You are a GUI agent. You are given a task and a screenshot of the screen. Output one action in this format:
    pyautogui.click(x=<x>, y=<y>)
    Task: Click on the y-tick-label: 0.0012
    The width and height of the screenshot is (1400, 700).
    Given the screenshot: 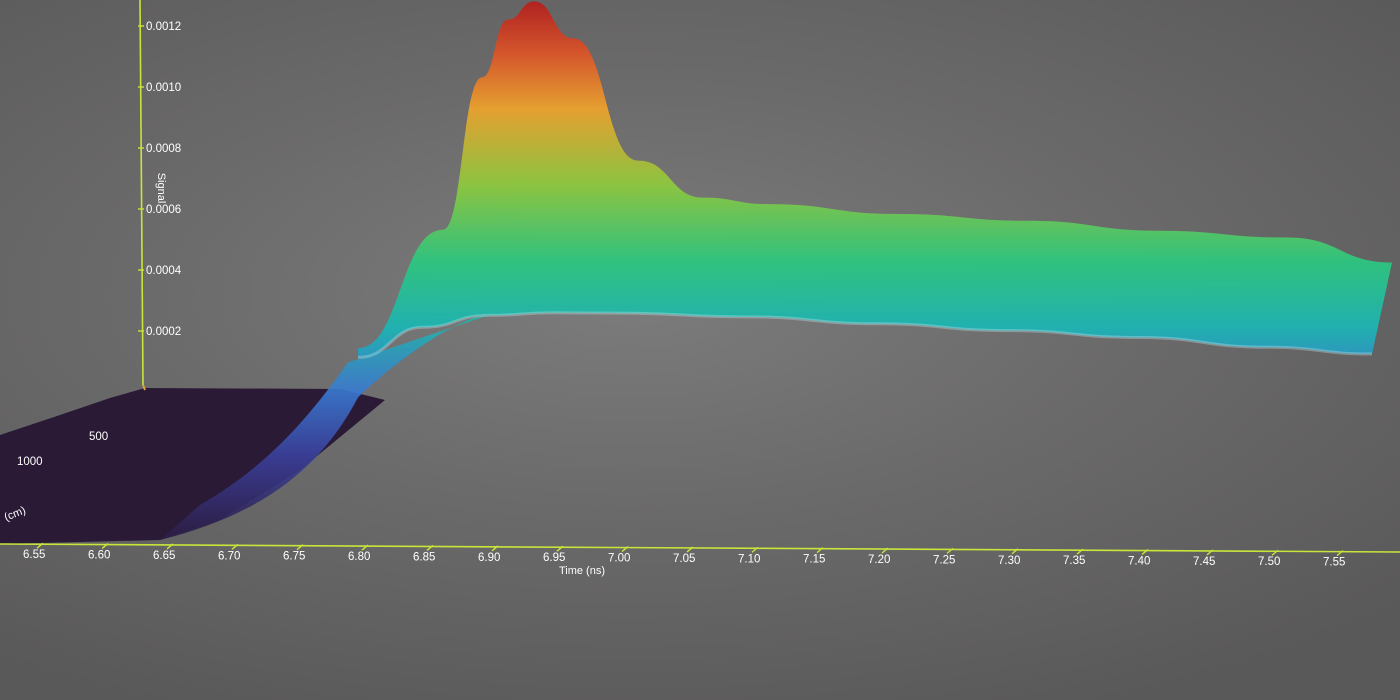 What is the action you would take?
    pyautogui.click(x=163, y=27)
    